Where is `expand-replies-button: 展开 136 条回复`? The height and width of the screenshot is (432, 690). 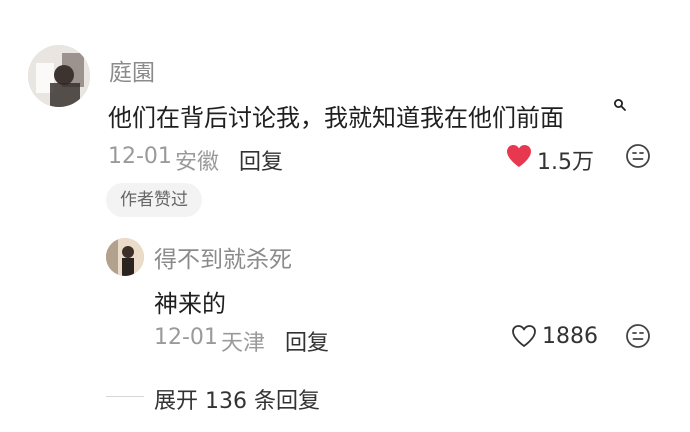 expand-replies-button: 展开 136 条回复 is located at coordinates (237, 399).